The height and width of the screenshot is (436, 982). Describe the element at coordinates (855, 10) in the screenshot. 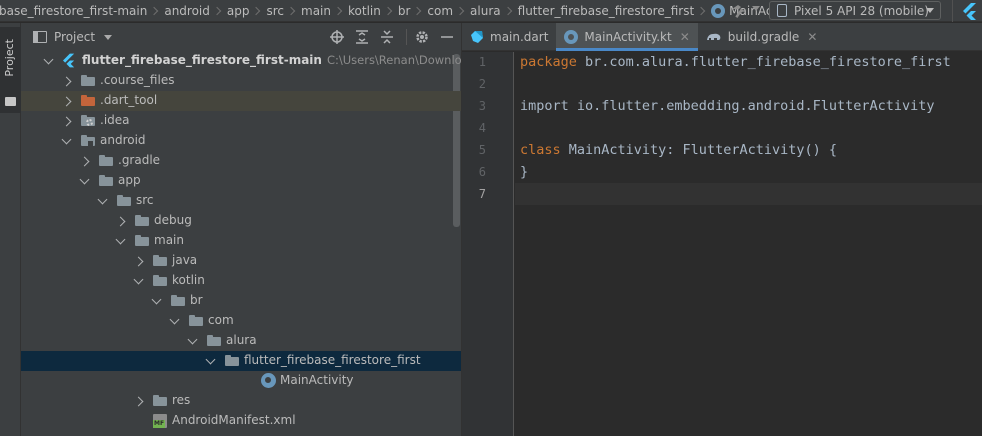

I see `device-selector: Pixel 5 API 28 (mobile)` at that location.